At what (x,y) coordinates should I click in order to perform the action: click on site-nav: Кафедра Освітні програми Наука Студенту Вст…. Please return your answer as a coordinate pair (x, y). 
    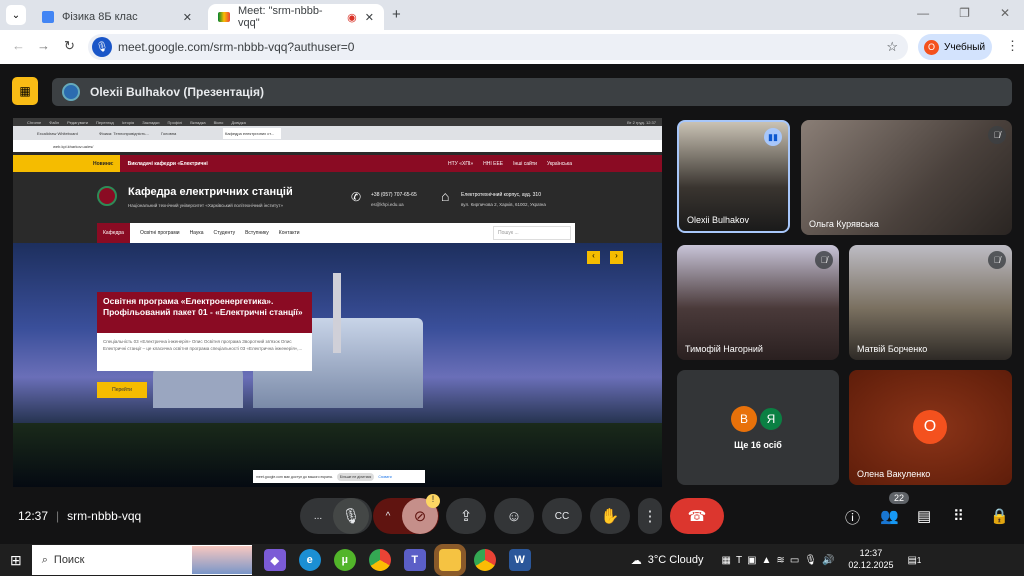
    Looking at the image, I should click on (336, 233).